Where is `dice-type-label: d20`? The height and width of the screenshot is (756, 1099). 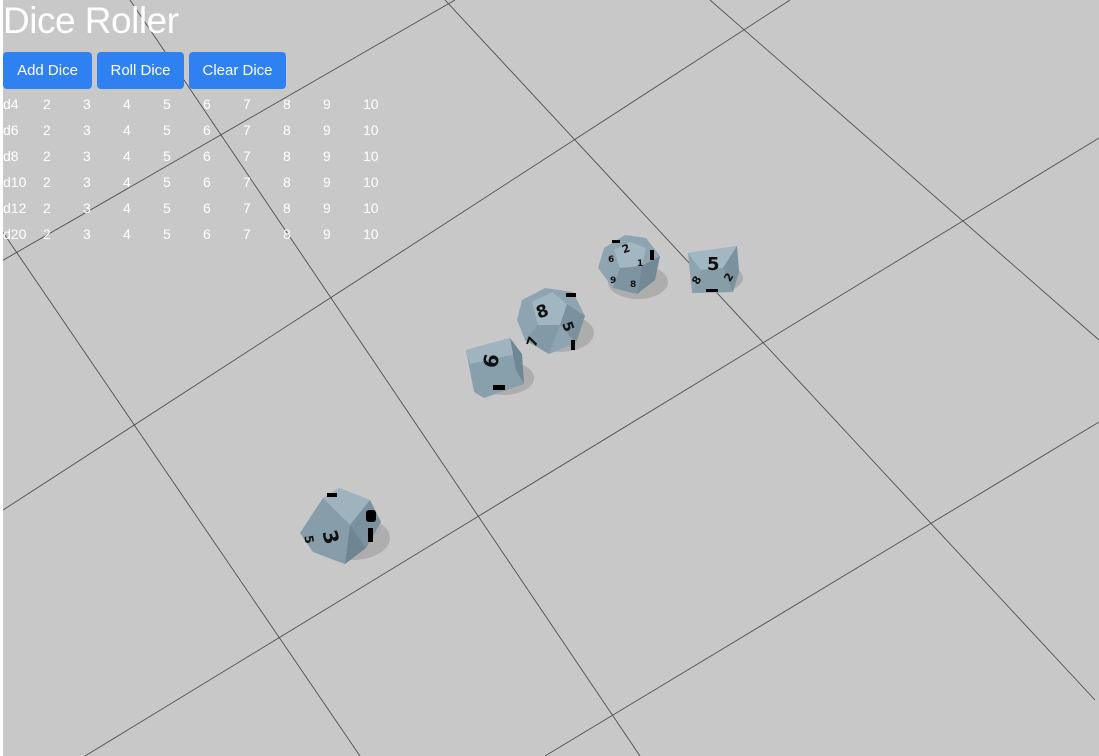
dice-type-label: d20 is located at coordinates (14, 234).